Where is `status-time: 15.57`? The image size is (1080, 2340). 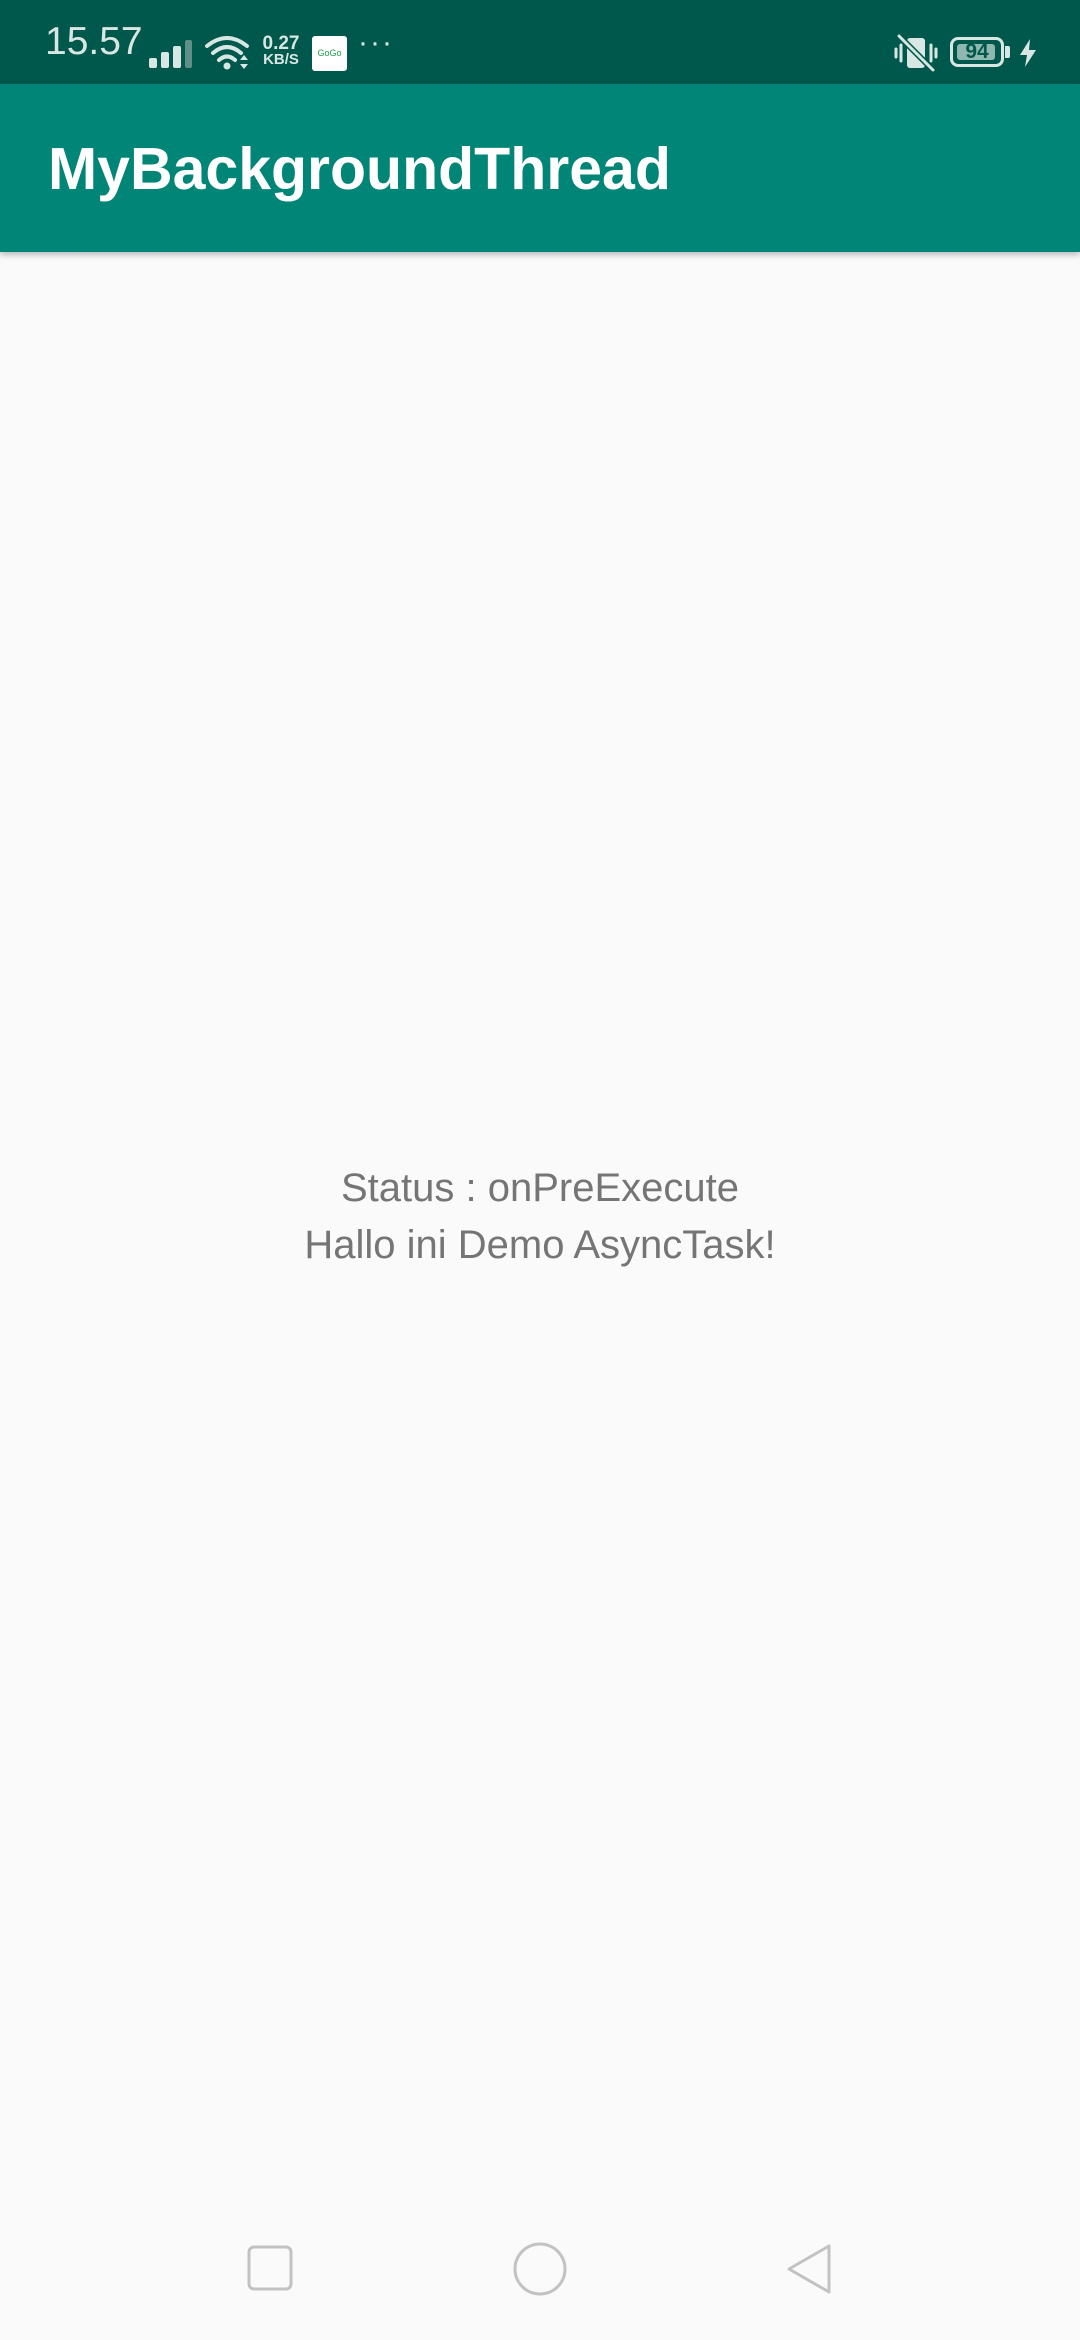
status-time: 15.57 is located at coordinates (94, 41).